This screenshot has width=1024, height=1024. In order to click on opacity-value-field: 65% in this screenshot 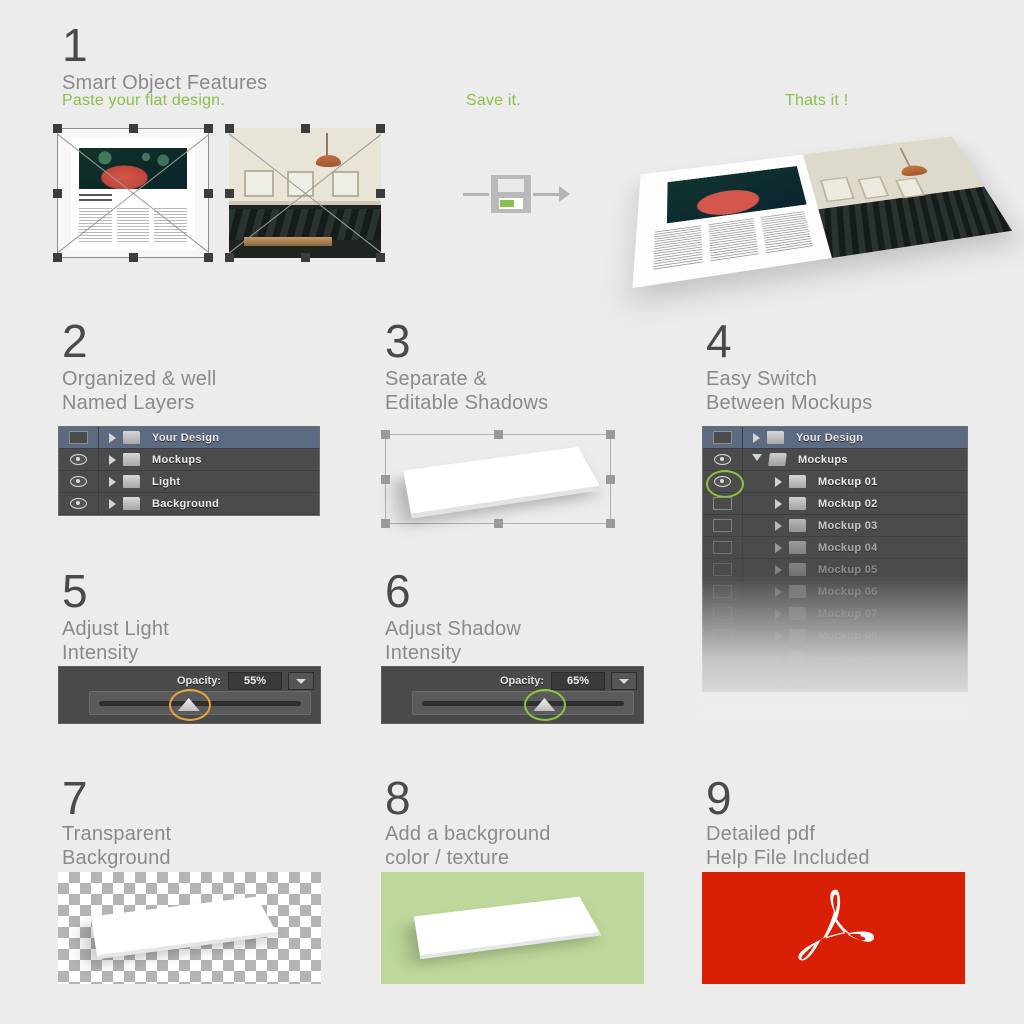, I will do `click(578, 681)`.